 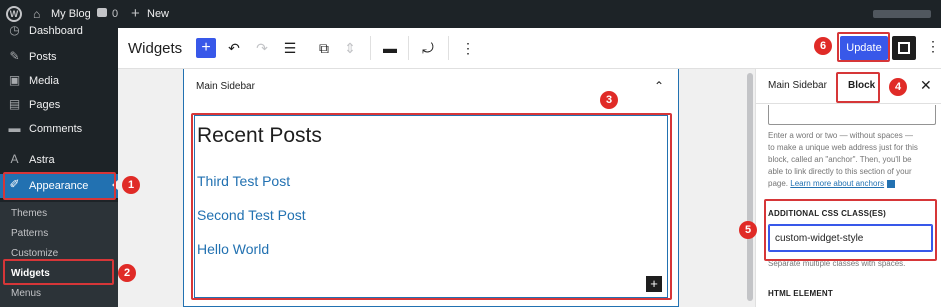 I want to click on new-content-link: New, so click(x=158, y=14).